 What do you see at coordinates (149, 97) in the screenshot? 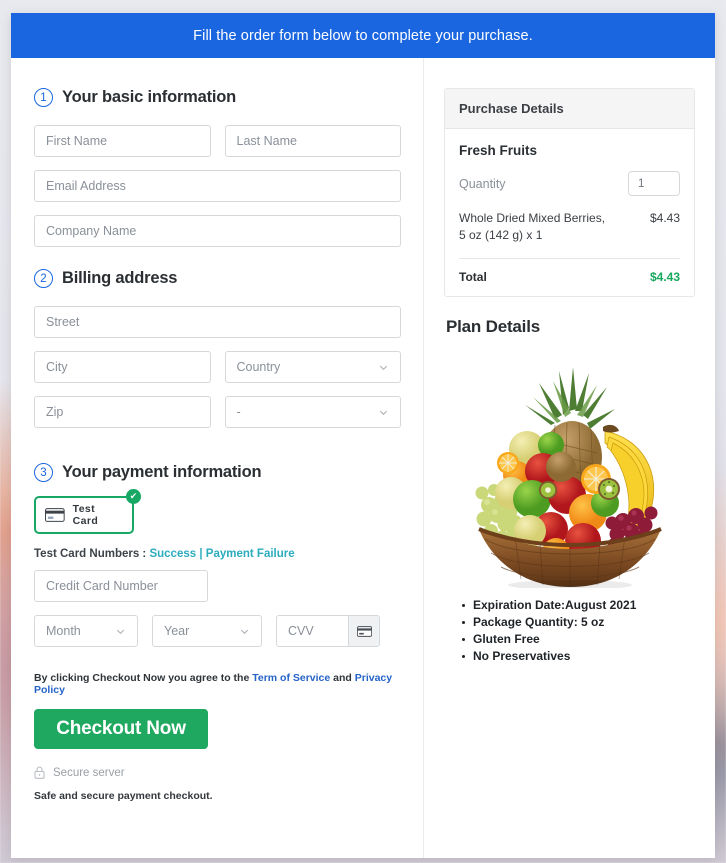
I see `section-title-basic: Your basic information` at bounding box center [149, 97].